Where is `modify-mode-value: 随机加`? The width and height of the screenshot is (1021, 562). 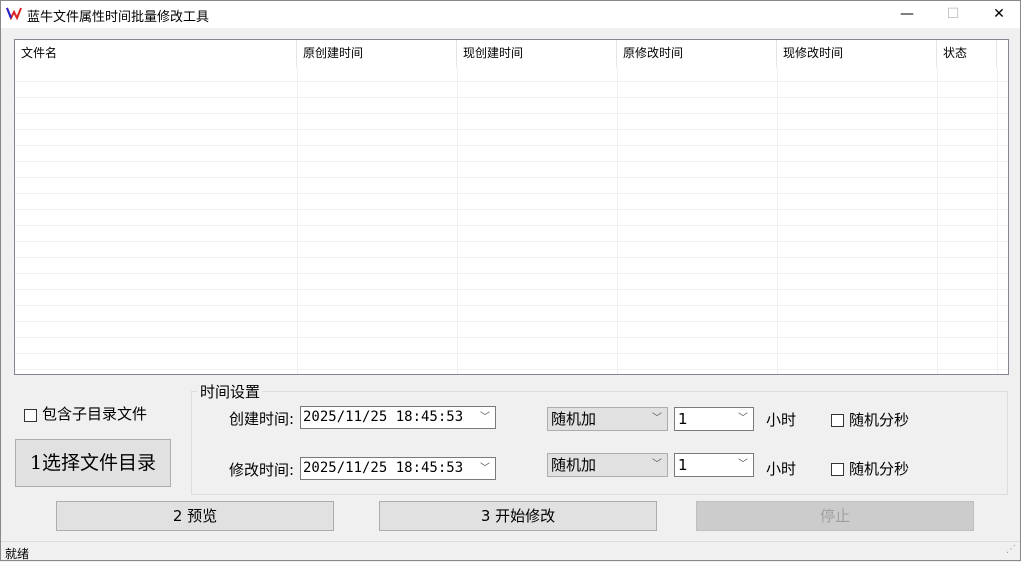
modify-mode-value: 随机加 is located at coordinates (574, 465).